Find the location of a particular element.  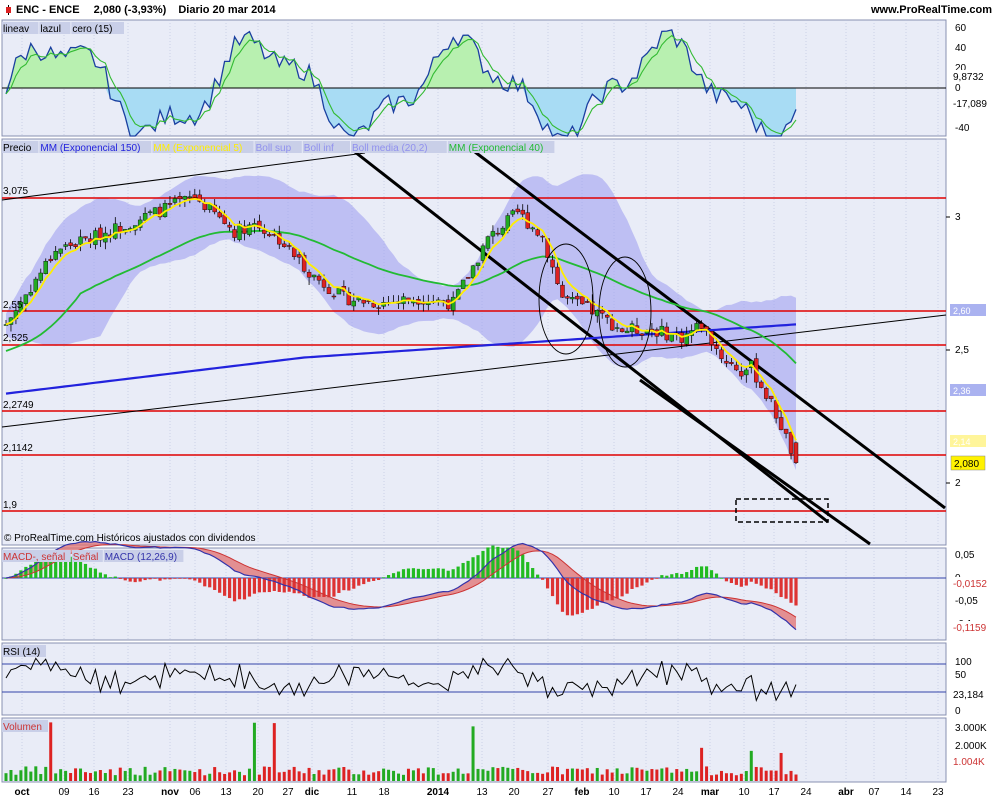

x-axis-label: 27 is located at coordinates (288, 792).